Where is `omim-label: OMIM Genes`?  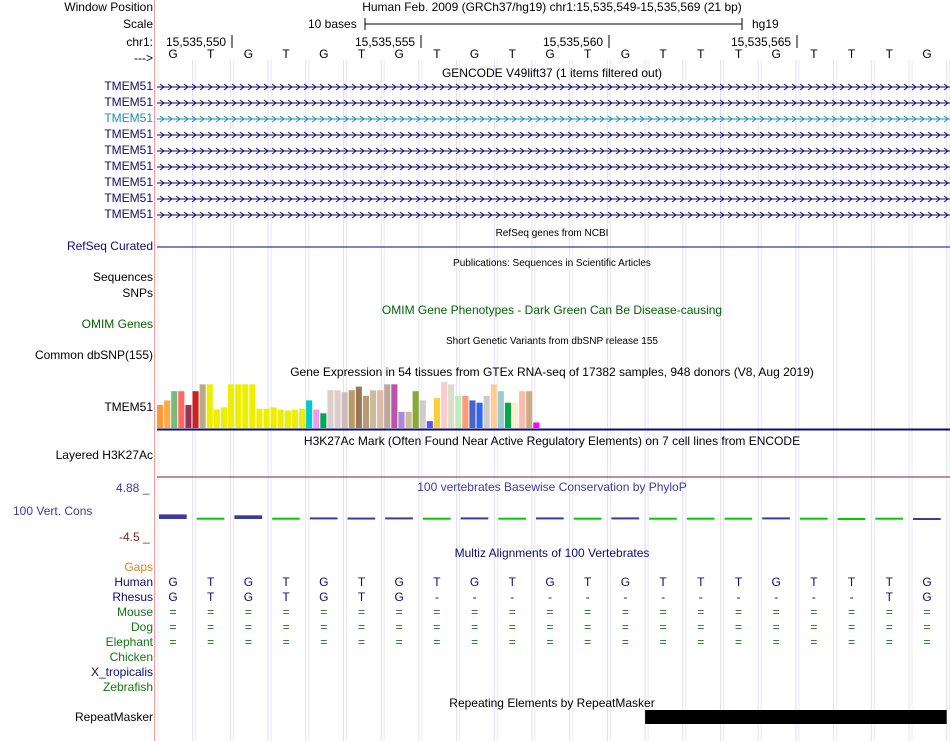
omim-label: OMIM Genes is located at coordinates (117, 324).